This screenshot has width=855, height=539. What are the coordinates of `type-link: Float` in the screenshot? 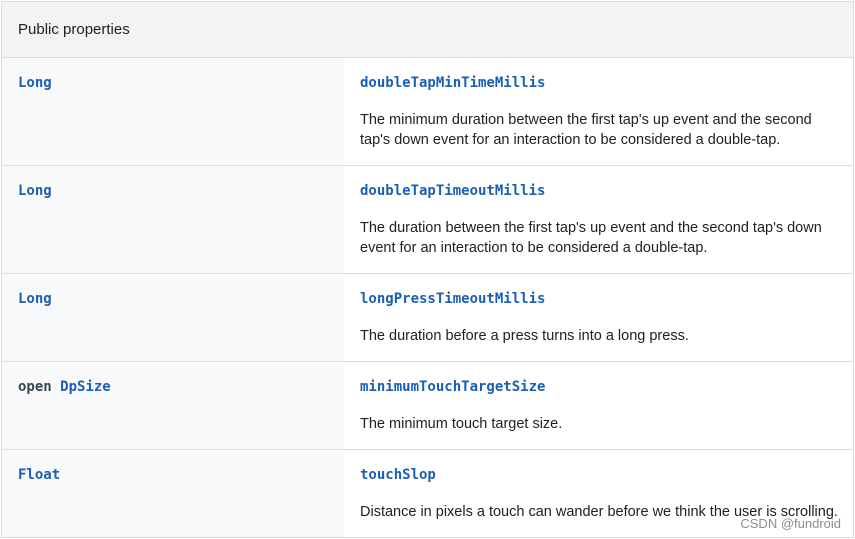 It's located at (39, 475).